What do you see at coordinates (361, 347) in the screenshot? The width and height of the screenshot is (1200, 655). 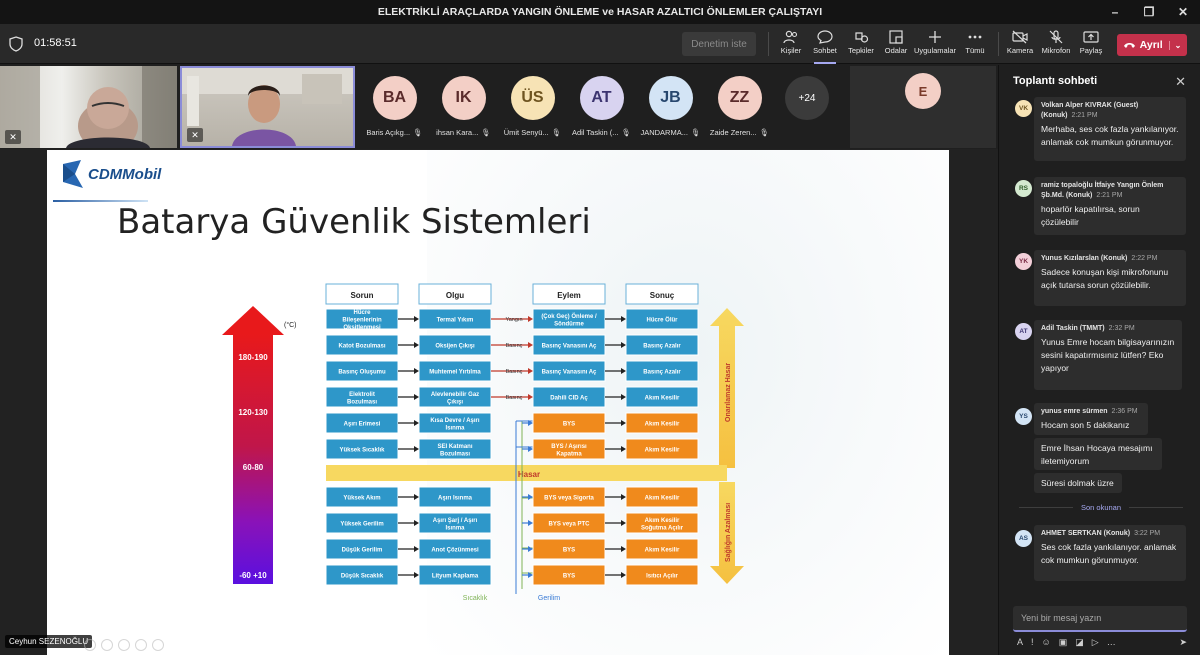 I see `sorun-text: Katot Bozulması` at bounding box center [361, 347].